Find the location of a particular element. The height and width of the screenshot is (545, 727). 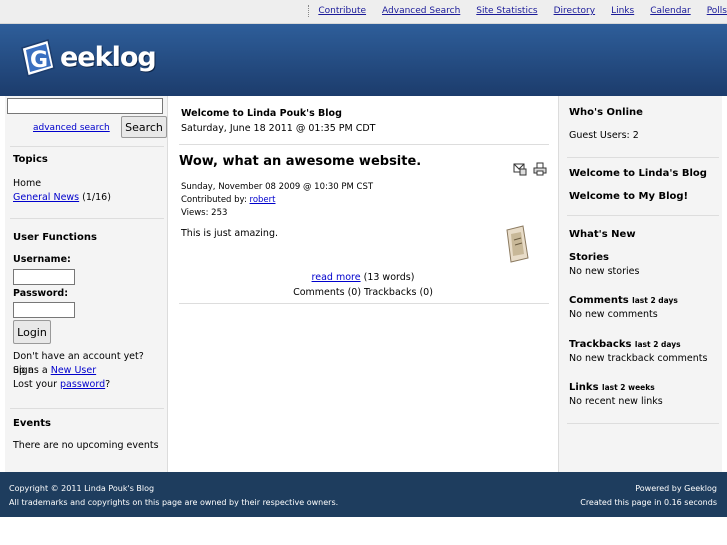

logo-wordmark: eeklog is located at coordinates (108, 57).